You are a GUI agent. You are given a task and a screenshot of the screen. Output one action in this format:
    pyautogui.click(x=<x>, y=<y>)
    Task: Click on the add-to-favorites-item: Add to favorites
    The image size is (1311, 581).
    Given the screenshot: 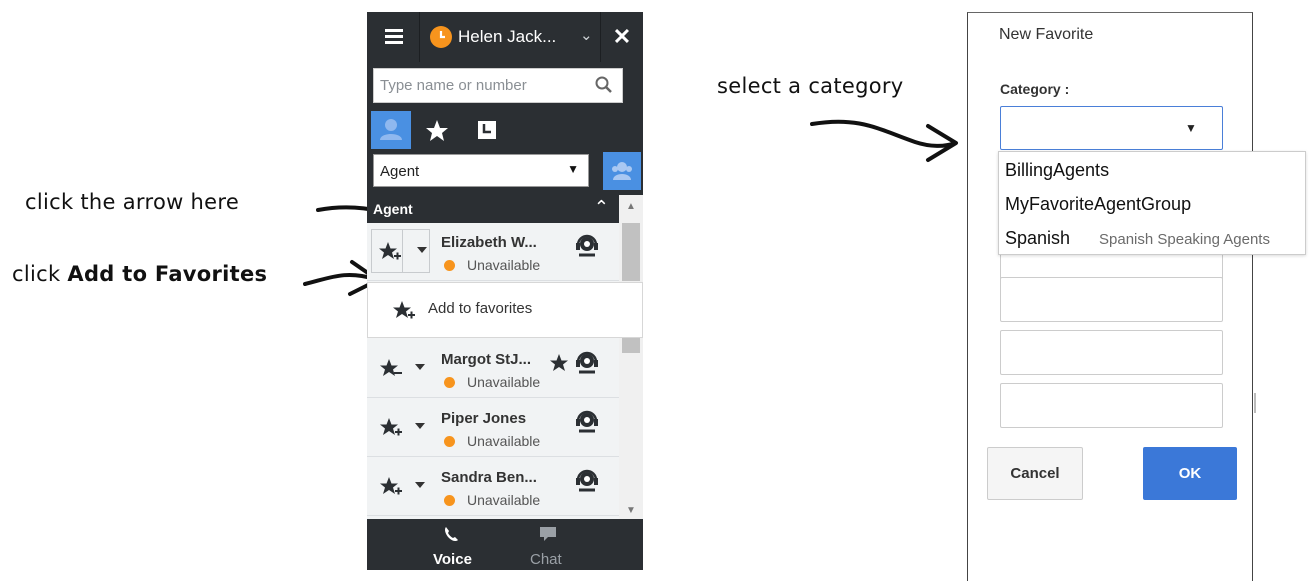 What is the action you would take?
    pyautogui.click(x=480, y=308)
    